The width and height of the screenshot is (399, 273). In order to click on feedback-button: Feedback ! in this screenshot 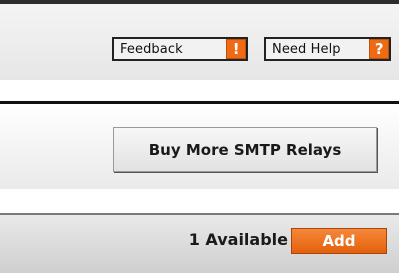, I will do `click(180, 49)`.